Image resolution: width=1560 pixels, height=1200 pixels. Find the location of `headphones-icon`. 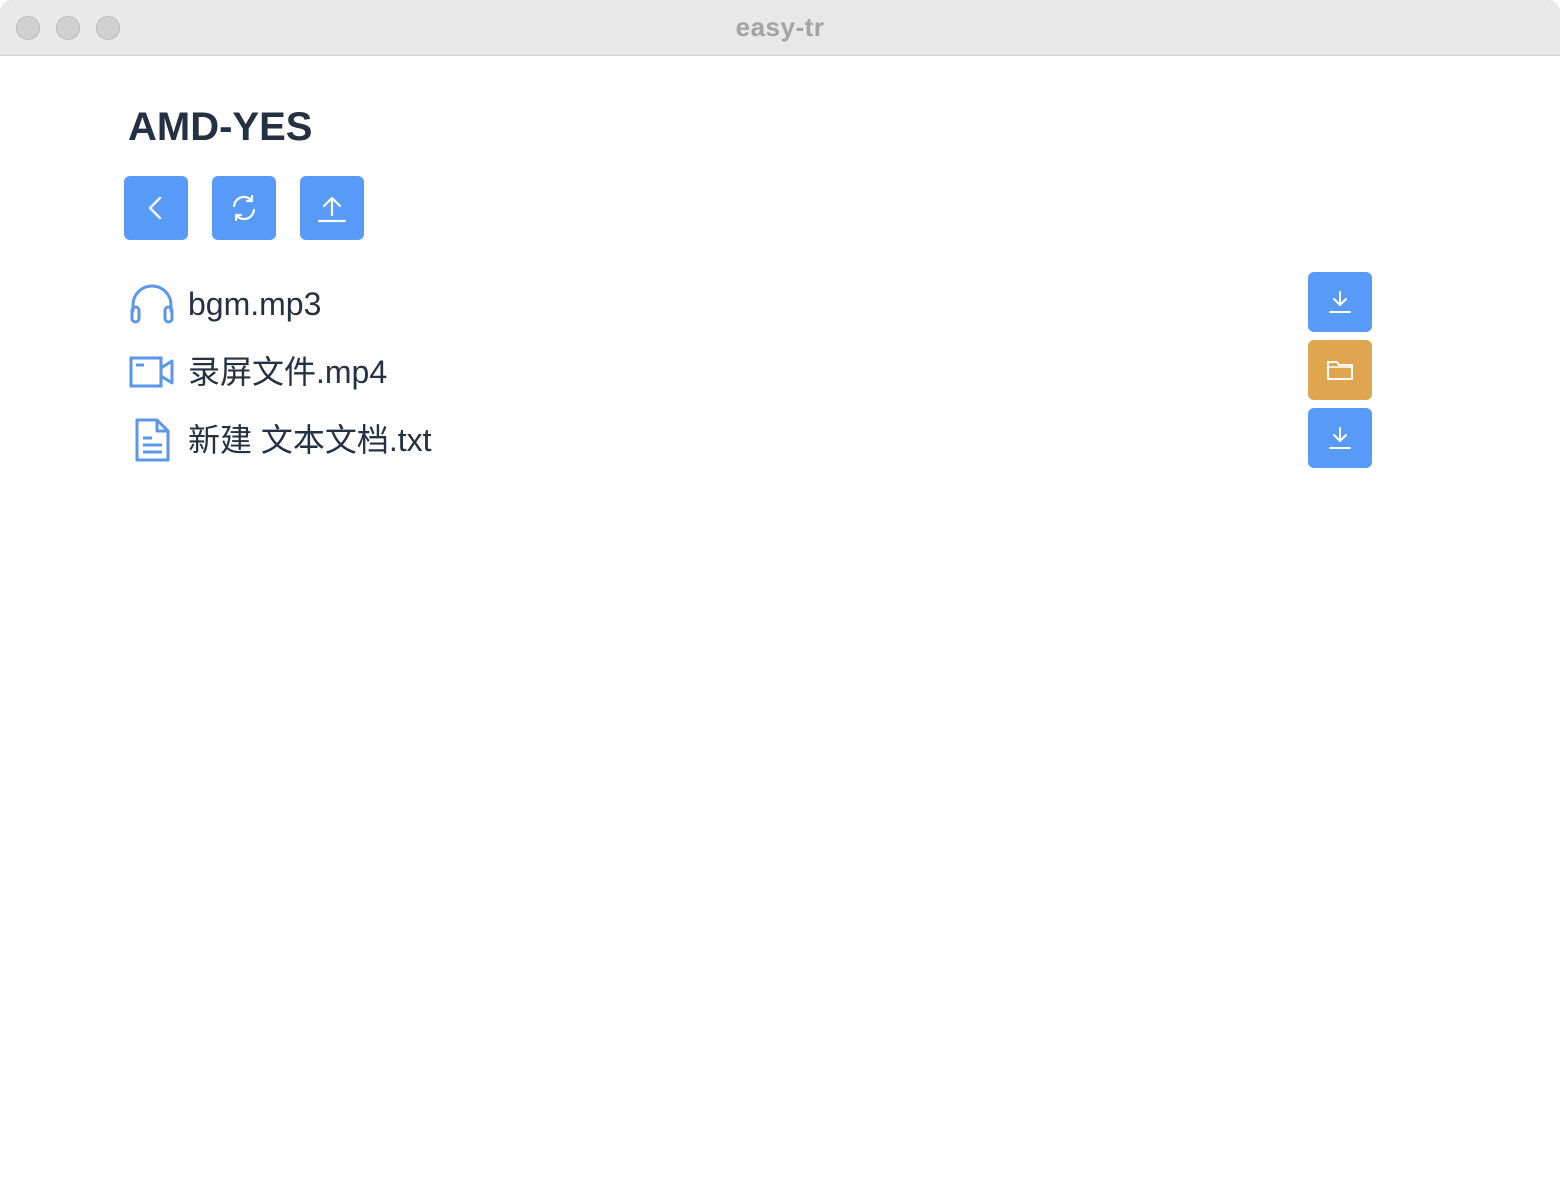

headphones-icon is located at coordinates (152, 304).